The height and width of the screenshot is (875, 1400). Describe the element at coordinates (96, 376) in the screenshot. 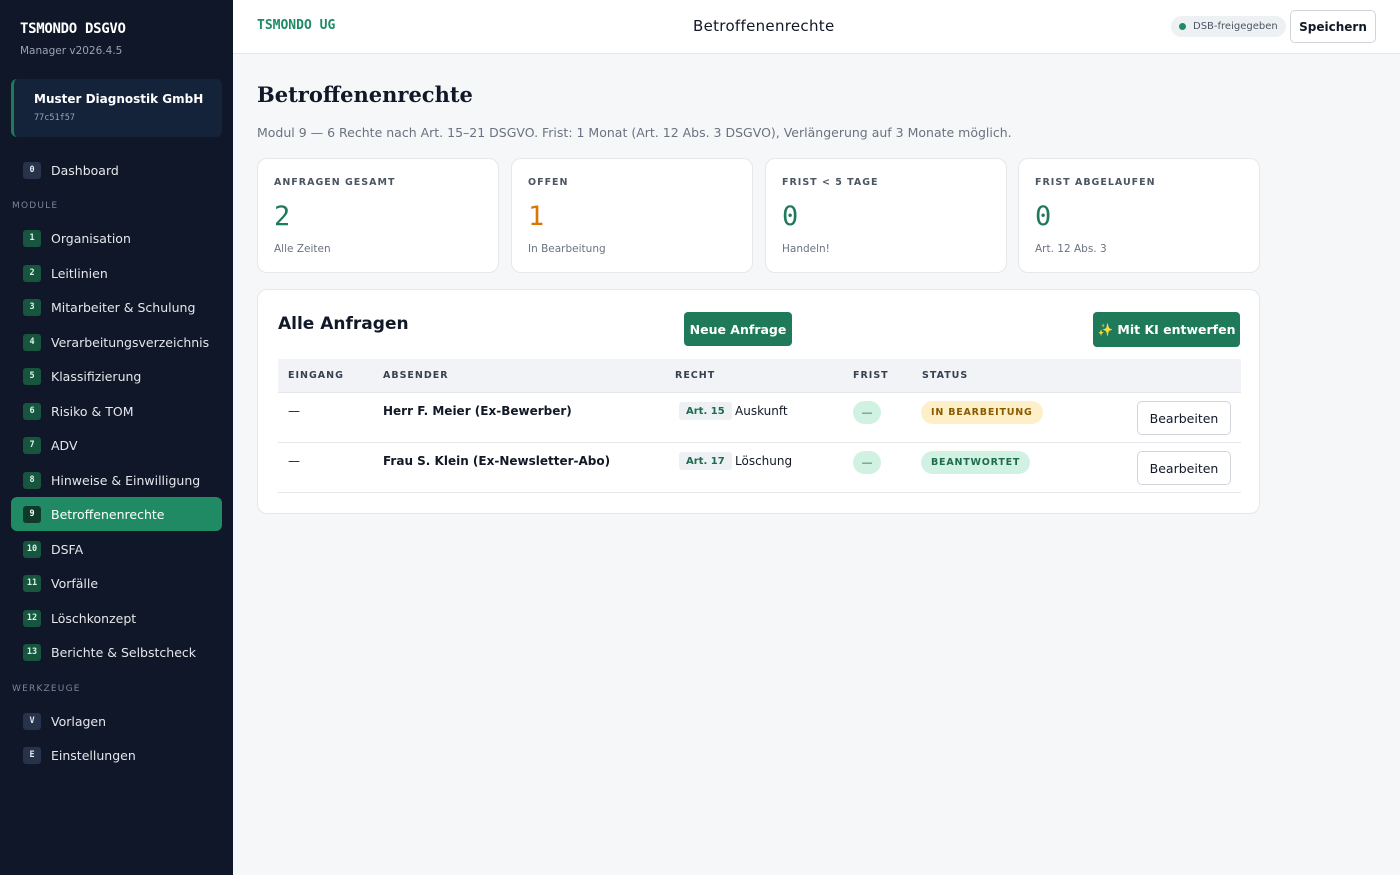

I see `sidebar-item-label: Klassifizierung` at that location.